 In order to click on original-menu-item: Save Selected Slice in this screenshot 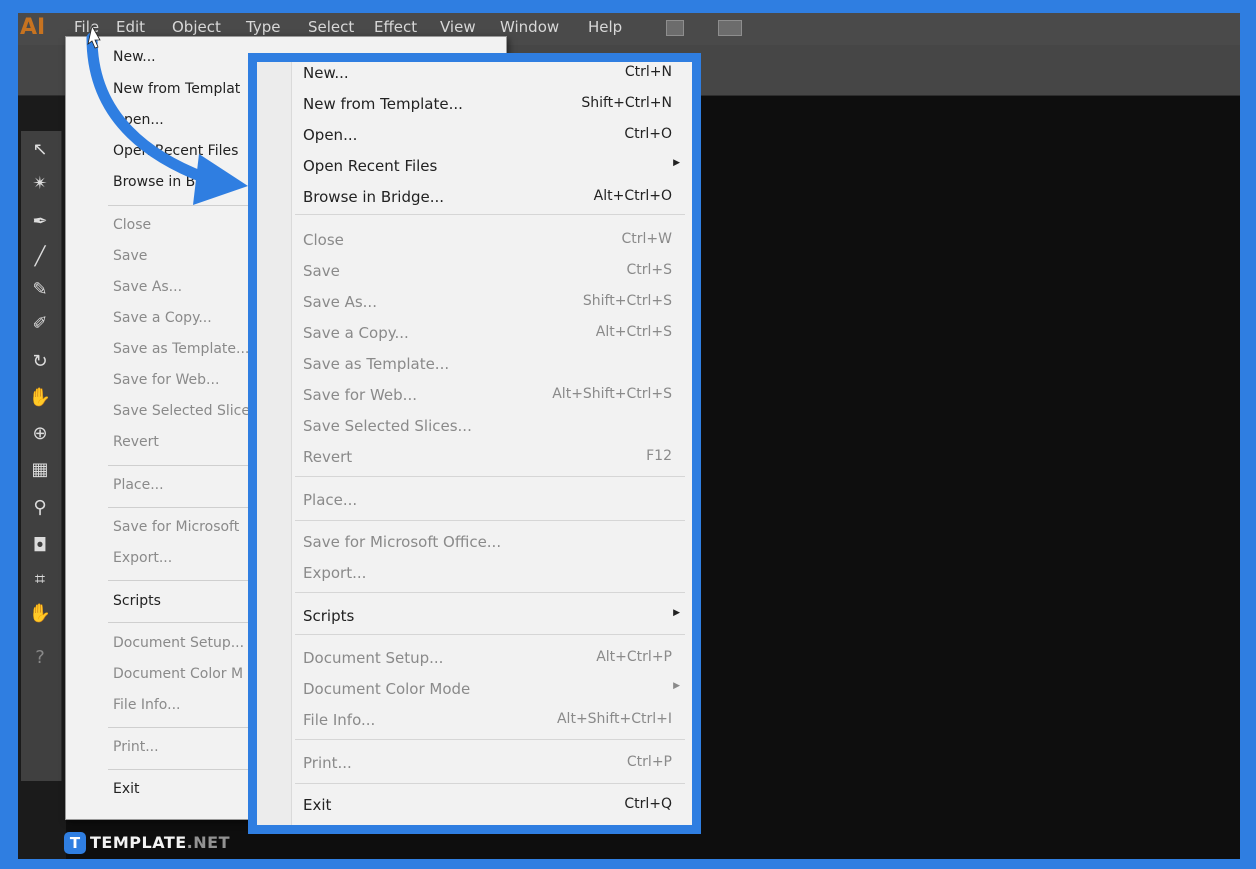, I will do `click(181, 411)`.